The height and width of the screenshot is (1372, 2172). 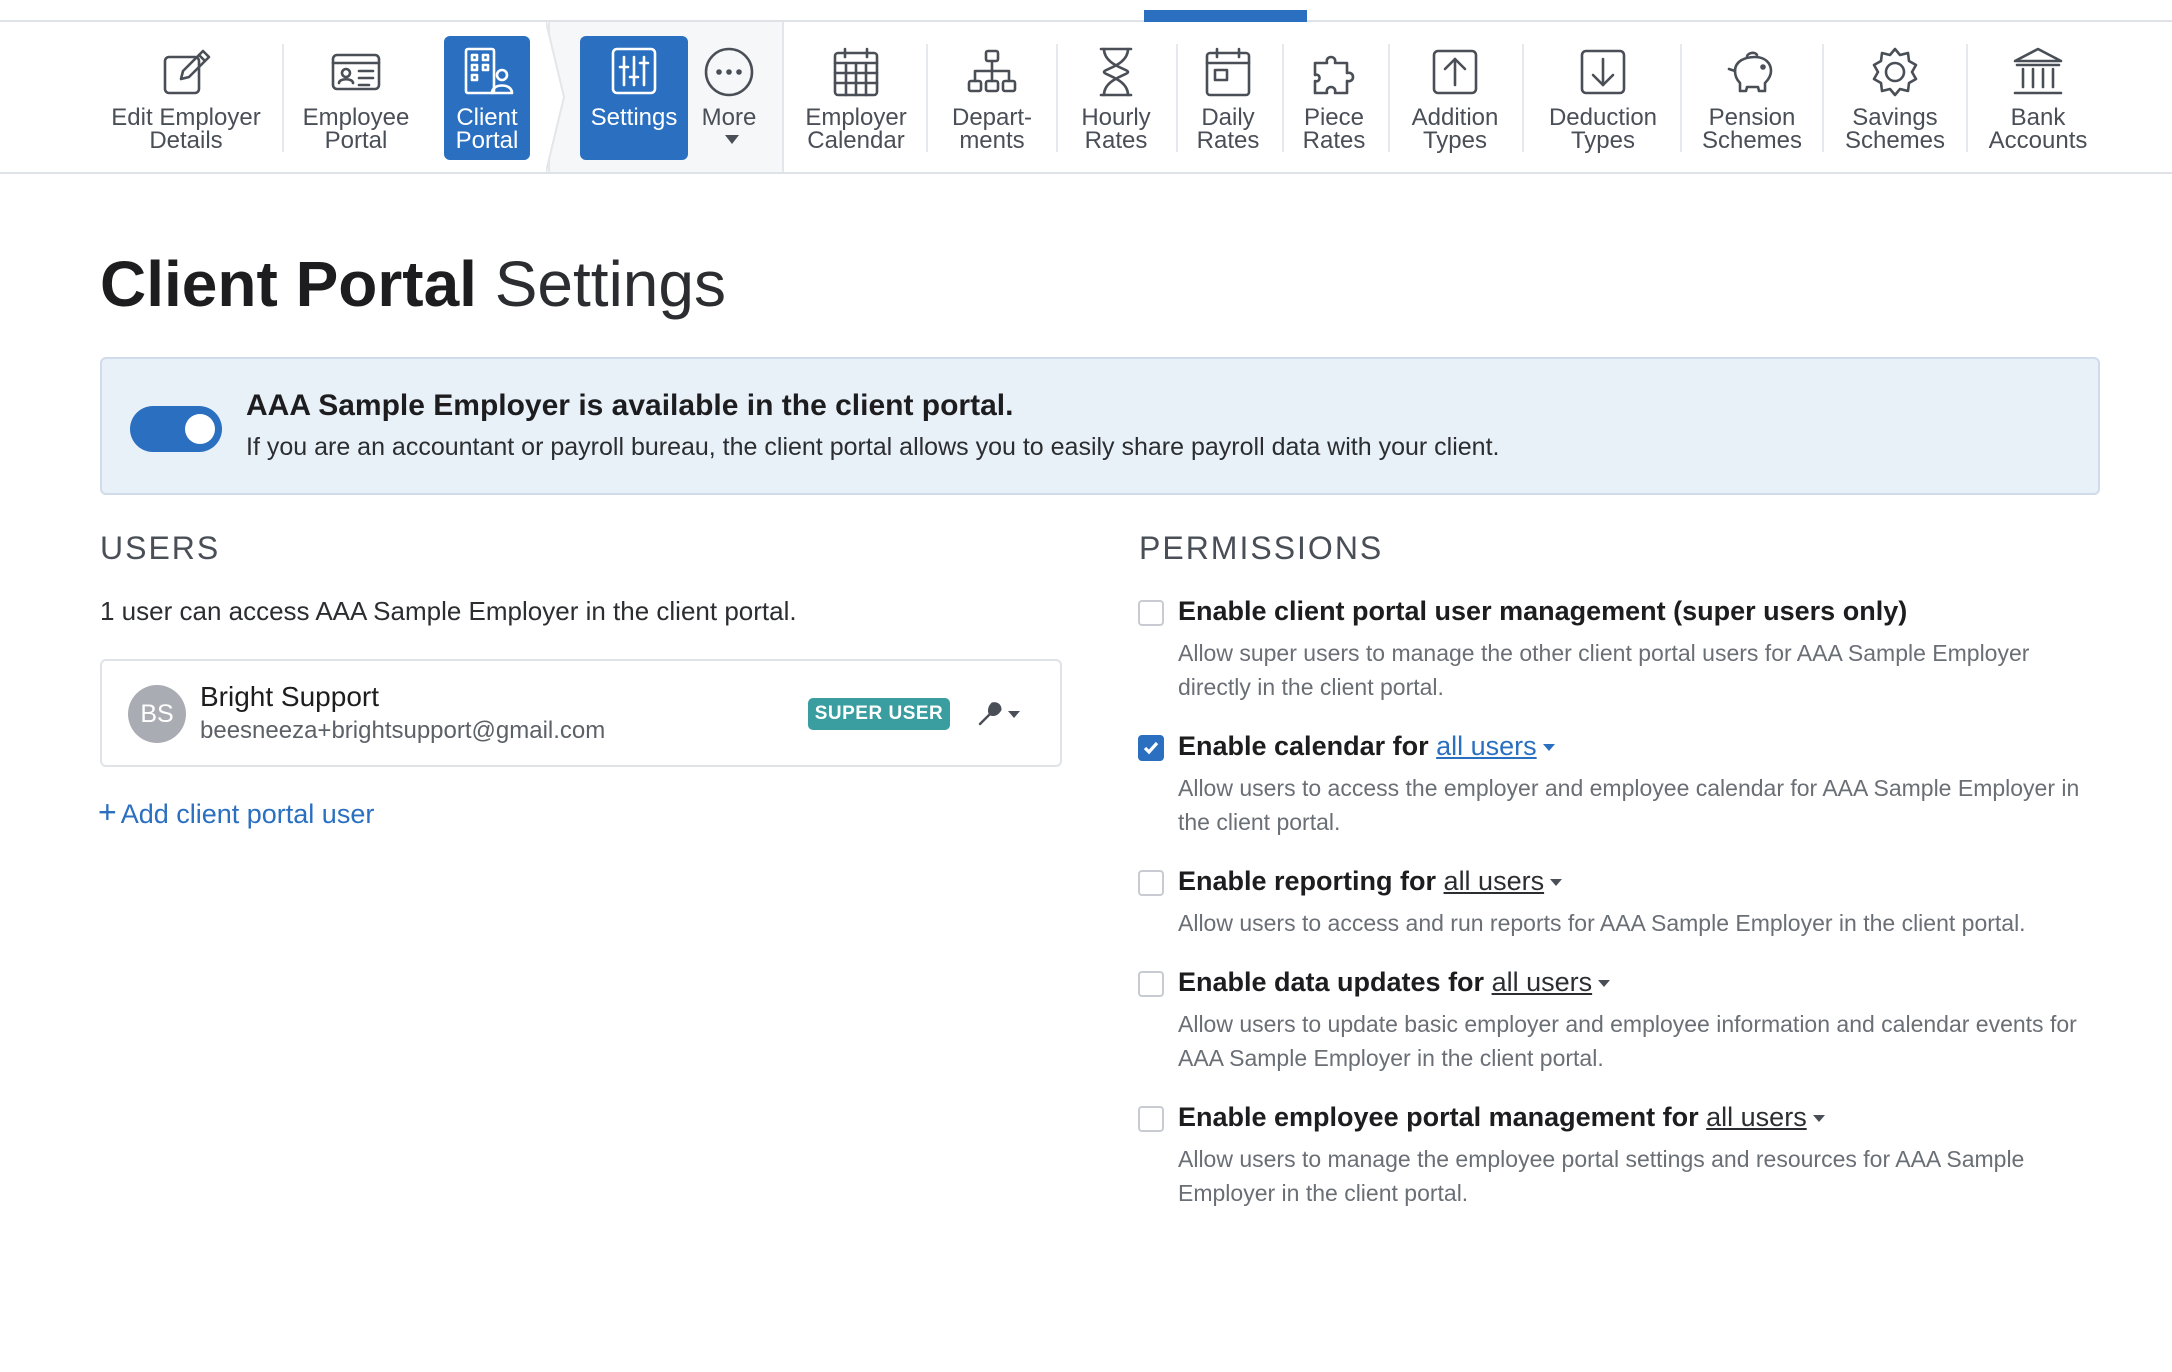 I want to click on data-updates-checkbox, so click(x=1151, y=984).